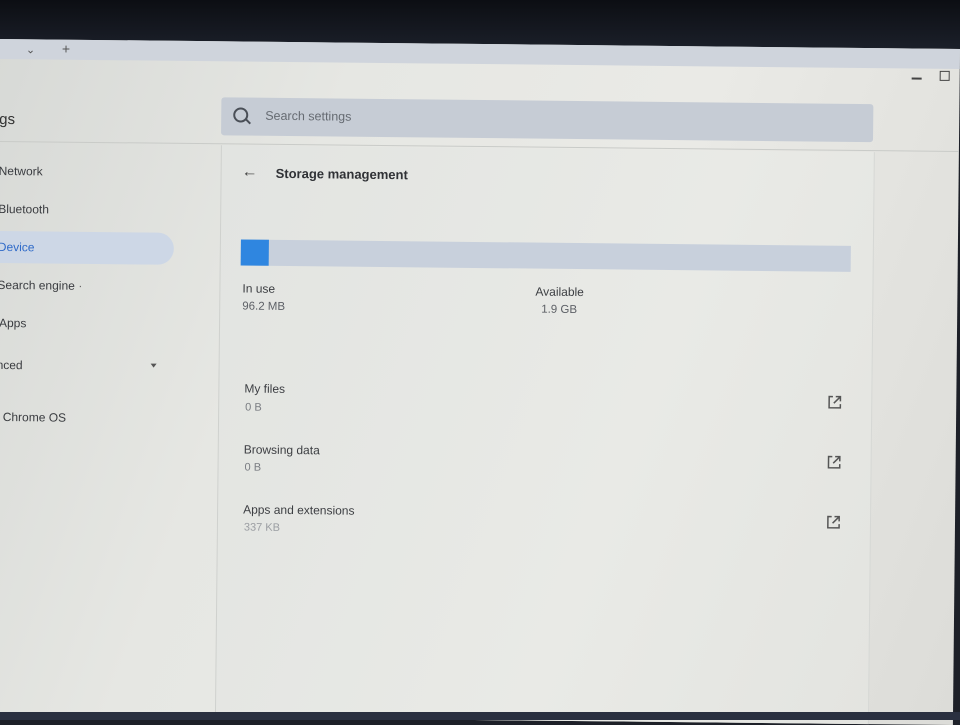 The width and height of the screenshot is (960, 725). What do you see at coordinates (87, 247) in the screenshot?
I see `sidebar-item-device: Device` at bounding box center [87, 247].